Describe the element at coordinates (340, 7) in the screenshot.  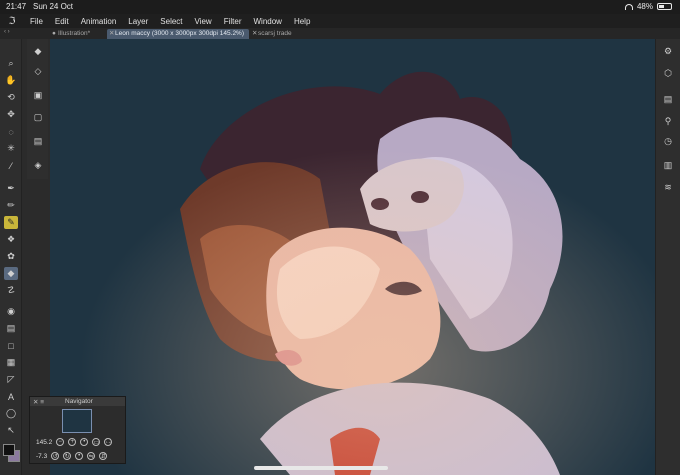
I see `status-bar: 21:47 Sun 24 Oct 48%` at that location.